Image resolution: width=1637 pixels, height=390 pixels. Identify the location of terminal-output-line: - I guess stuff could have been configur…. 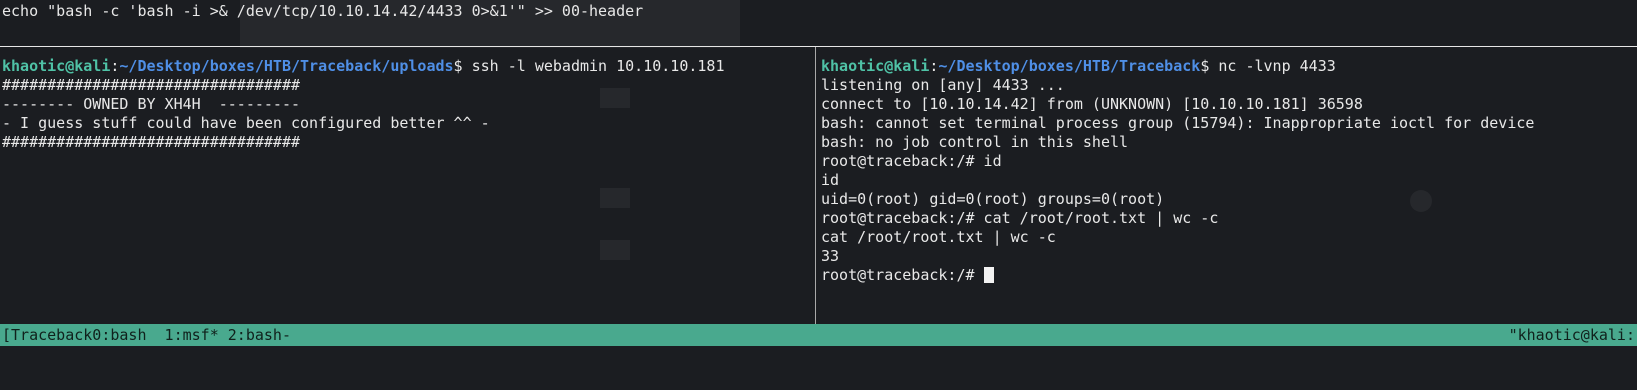
(246, 123).